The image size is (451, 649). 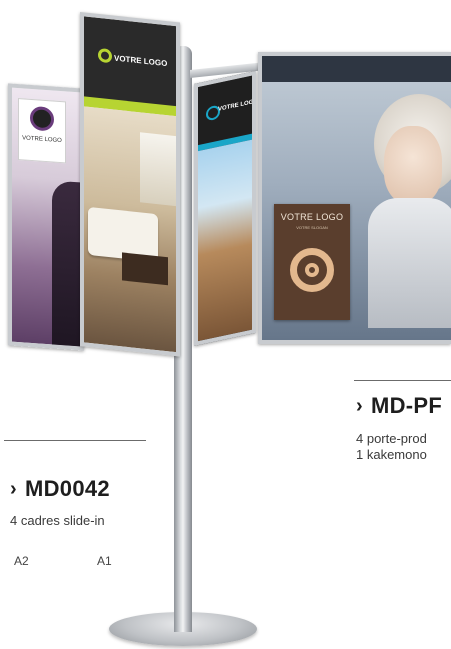 I want to click on display-panel-left: VOTRE LOGO, so click(x=46, y=217).